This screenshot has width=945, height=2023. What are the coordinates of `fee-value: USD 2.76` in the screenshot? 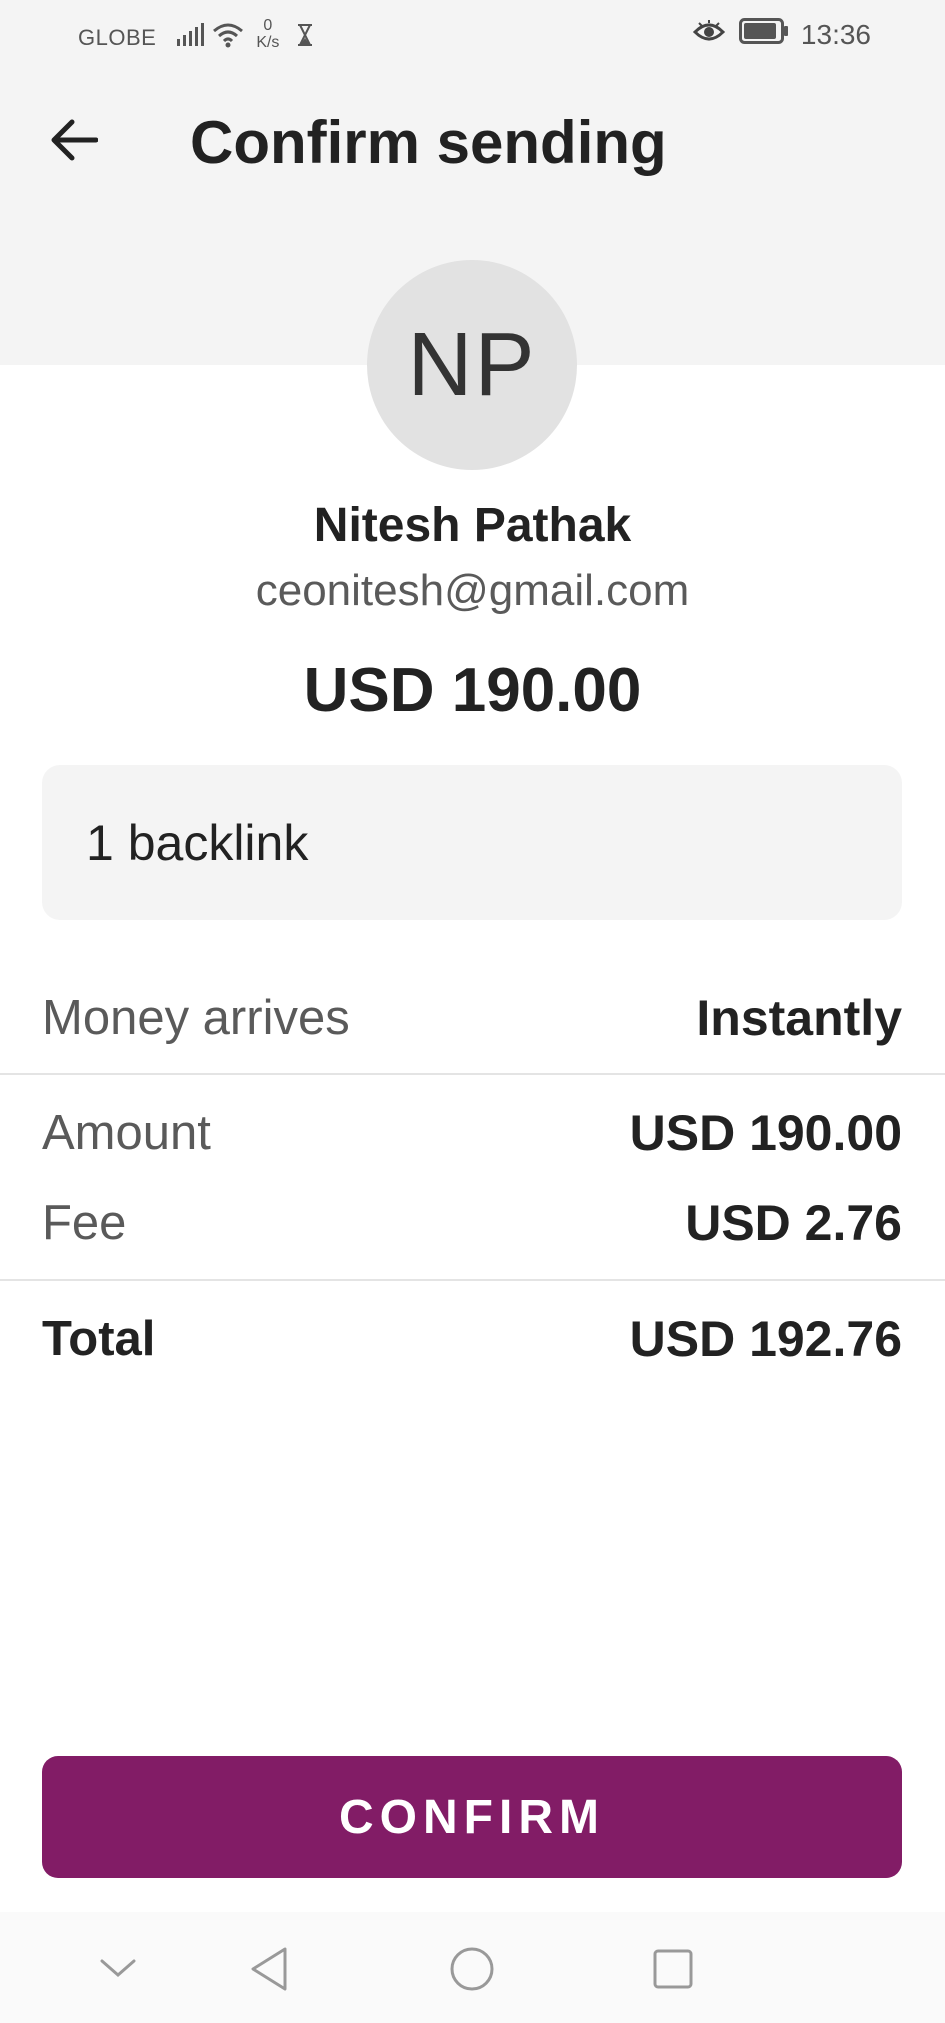 It's located at (793, 1223).